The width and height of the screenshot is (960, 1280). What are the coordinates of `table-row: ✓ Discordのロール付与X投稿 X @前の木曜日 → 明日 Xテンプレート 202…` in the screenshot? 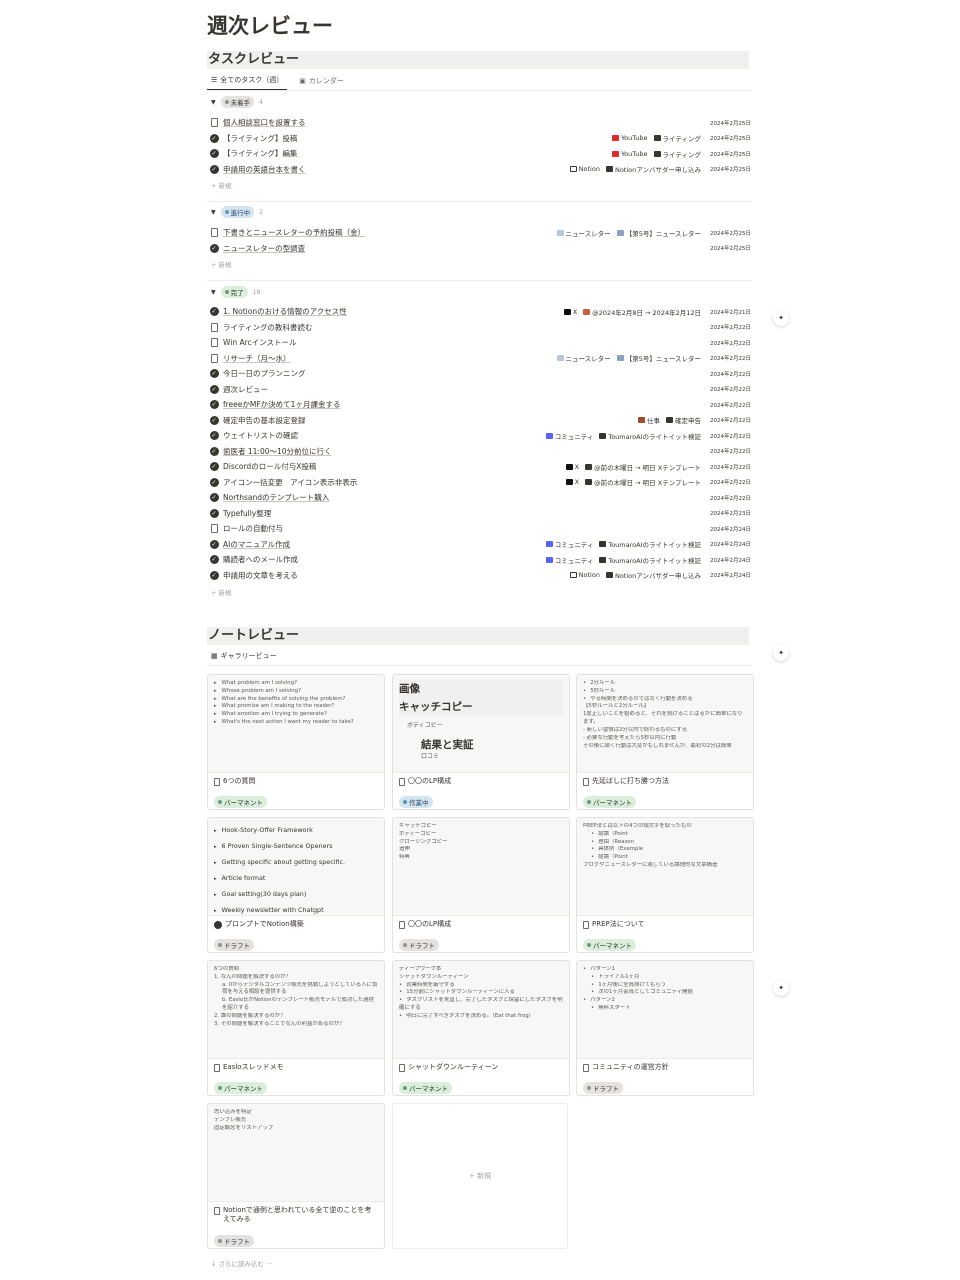 It's located at (480, 466).